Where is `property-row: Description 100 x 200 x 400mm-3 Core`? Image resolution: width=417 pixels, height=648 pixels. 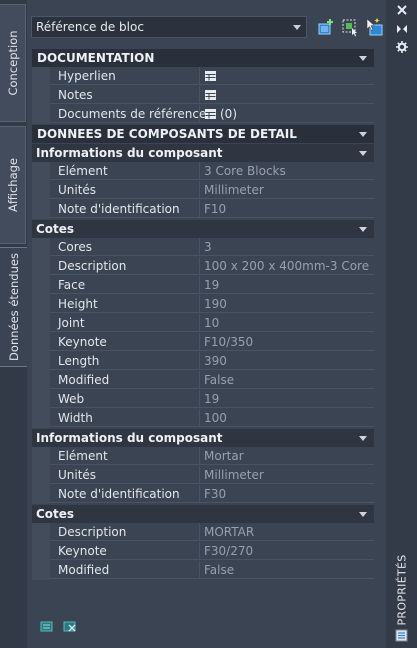
property-row: Description 100 x 200 x 400mm-3 Core is located at coordinates (203, 266).